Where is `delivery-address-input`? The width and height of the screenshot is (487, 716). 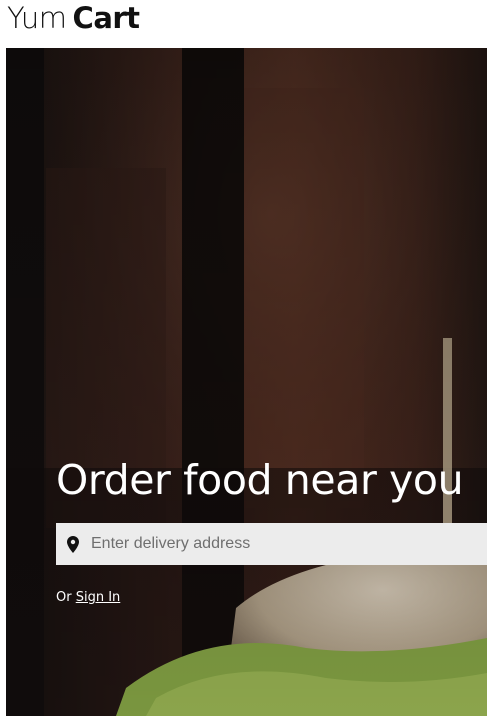
delivery-address-input is located at coordinates (289, 544).